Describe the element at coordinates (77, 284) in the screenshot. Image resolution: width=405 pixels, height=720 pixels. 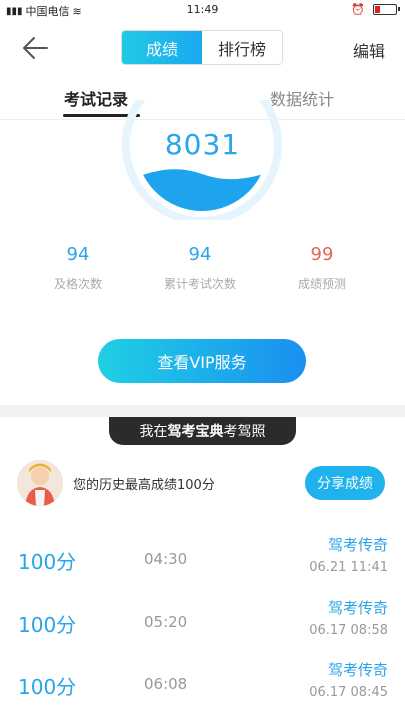
I see `stat-label: 及格次数` at that location.